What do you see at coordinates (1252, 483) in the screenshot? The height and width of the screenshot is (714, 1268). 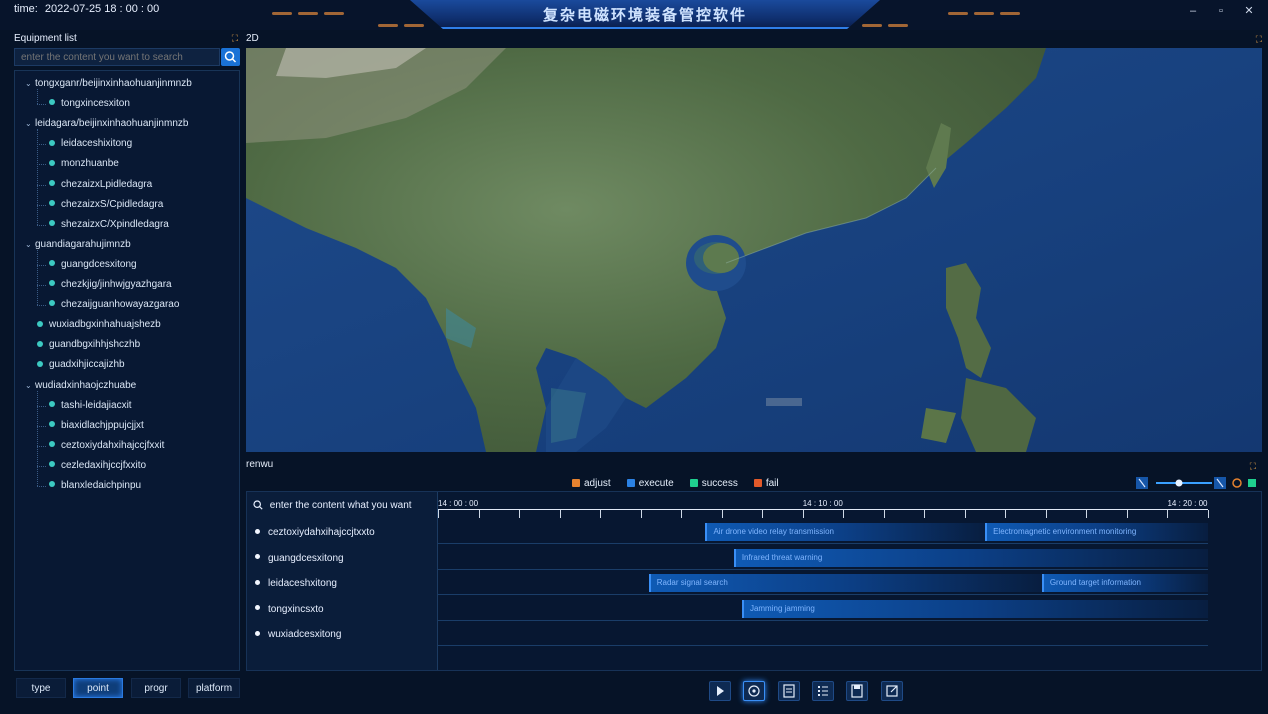 I see `status-icon` at bounding box center [1252, 483].